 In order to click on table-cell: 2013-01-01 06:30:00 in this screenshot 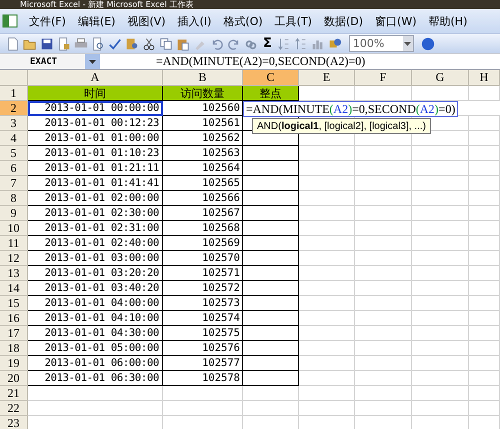, I will do `click(95, 378)`.